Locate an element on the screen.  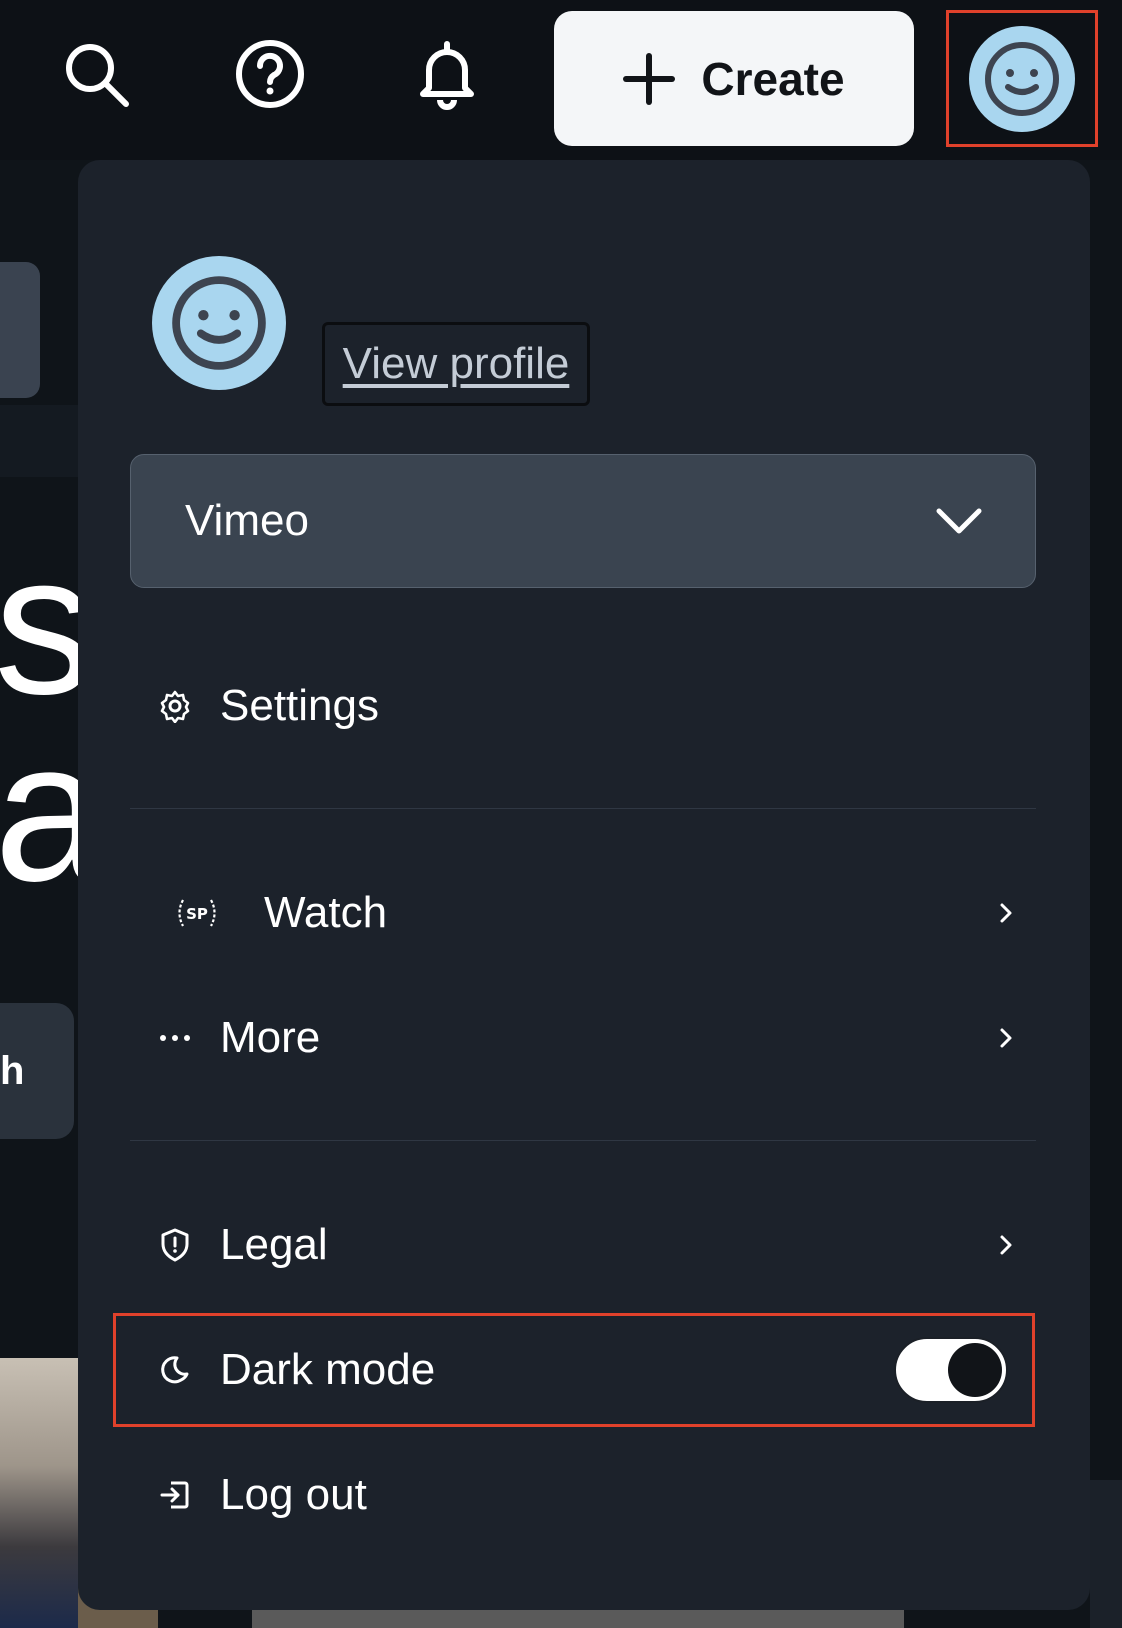
bell-icon is located at coordinates (447, 74).